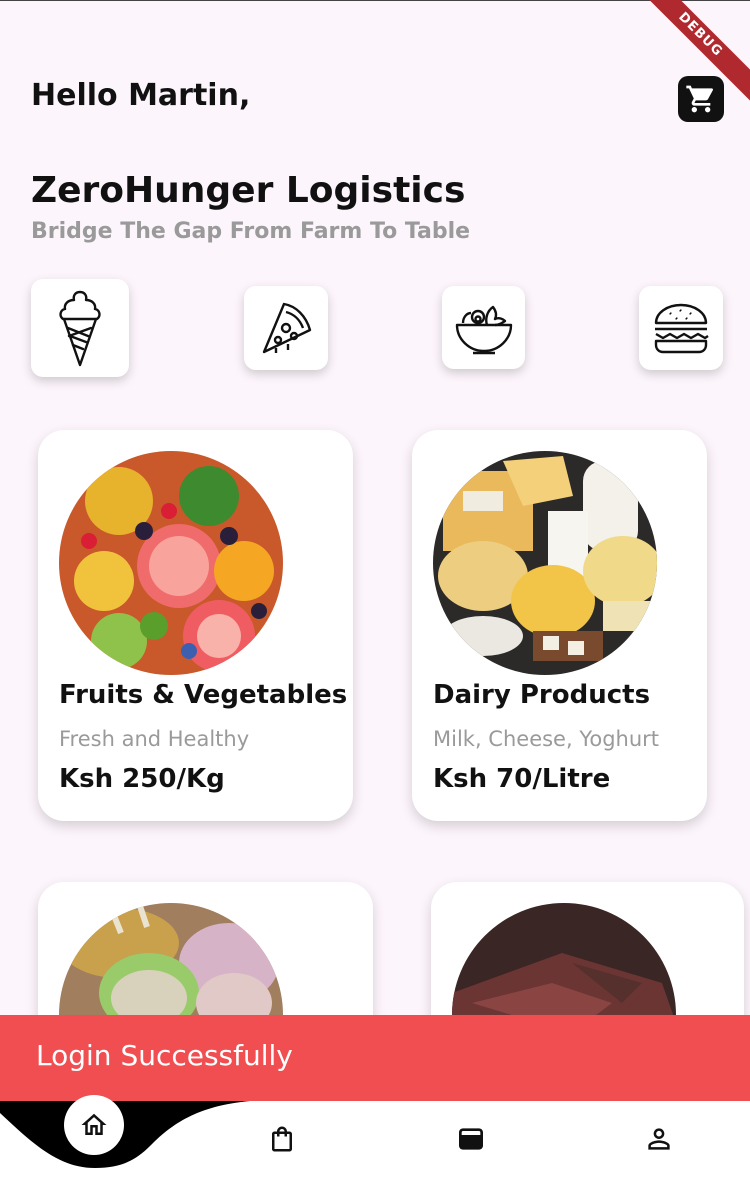  What do you see at coordinates (375, 0) in the screenshot?
I see `top-border` at bounding box center [375, 0].